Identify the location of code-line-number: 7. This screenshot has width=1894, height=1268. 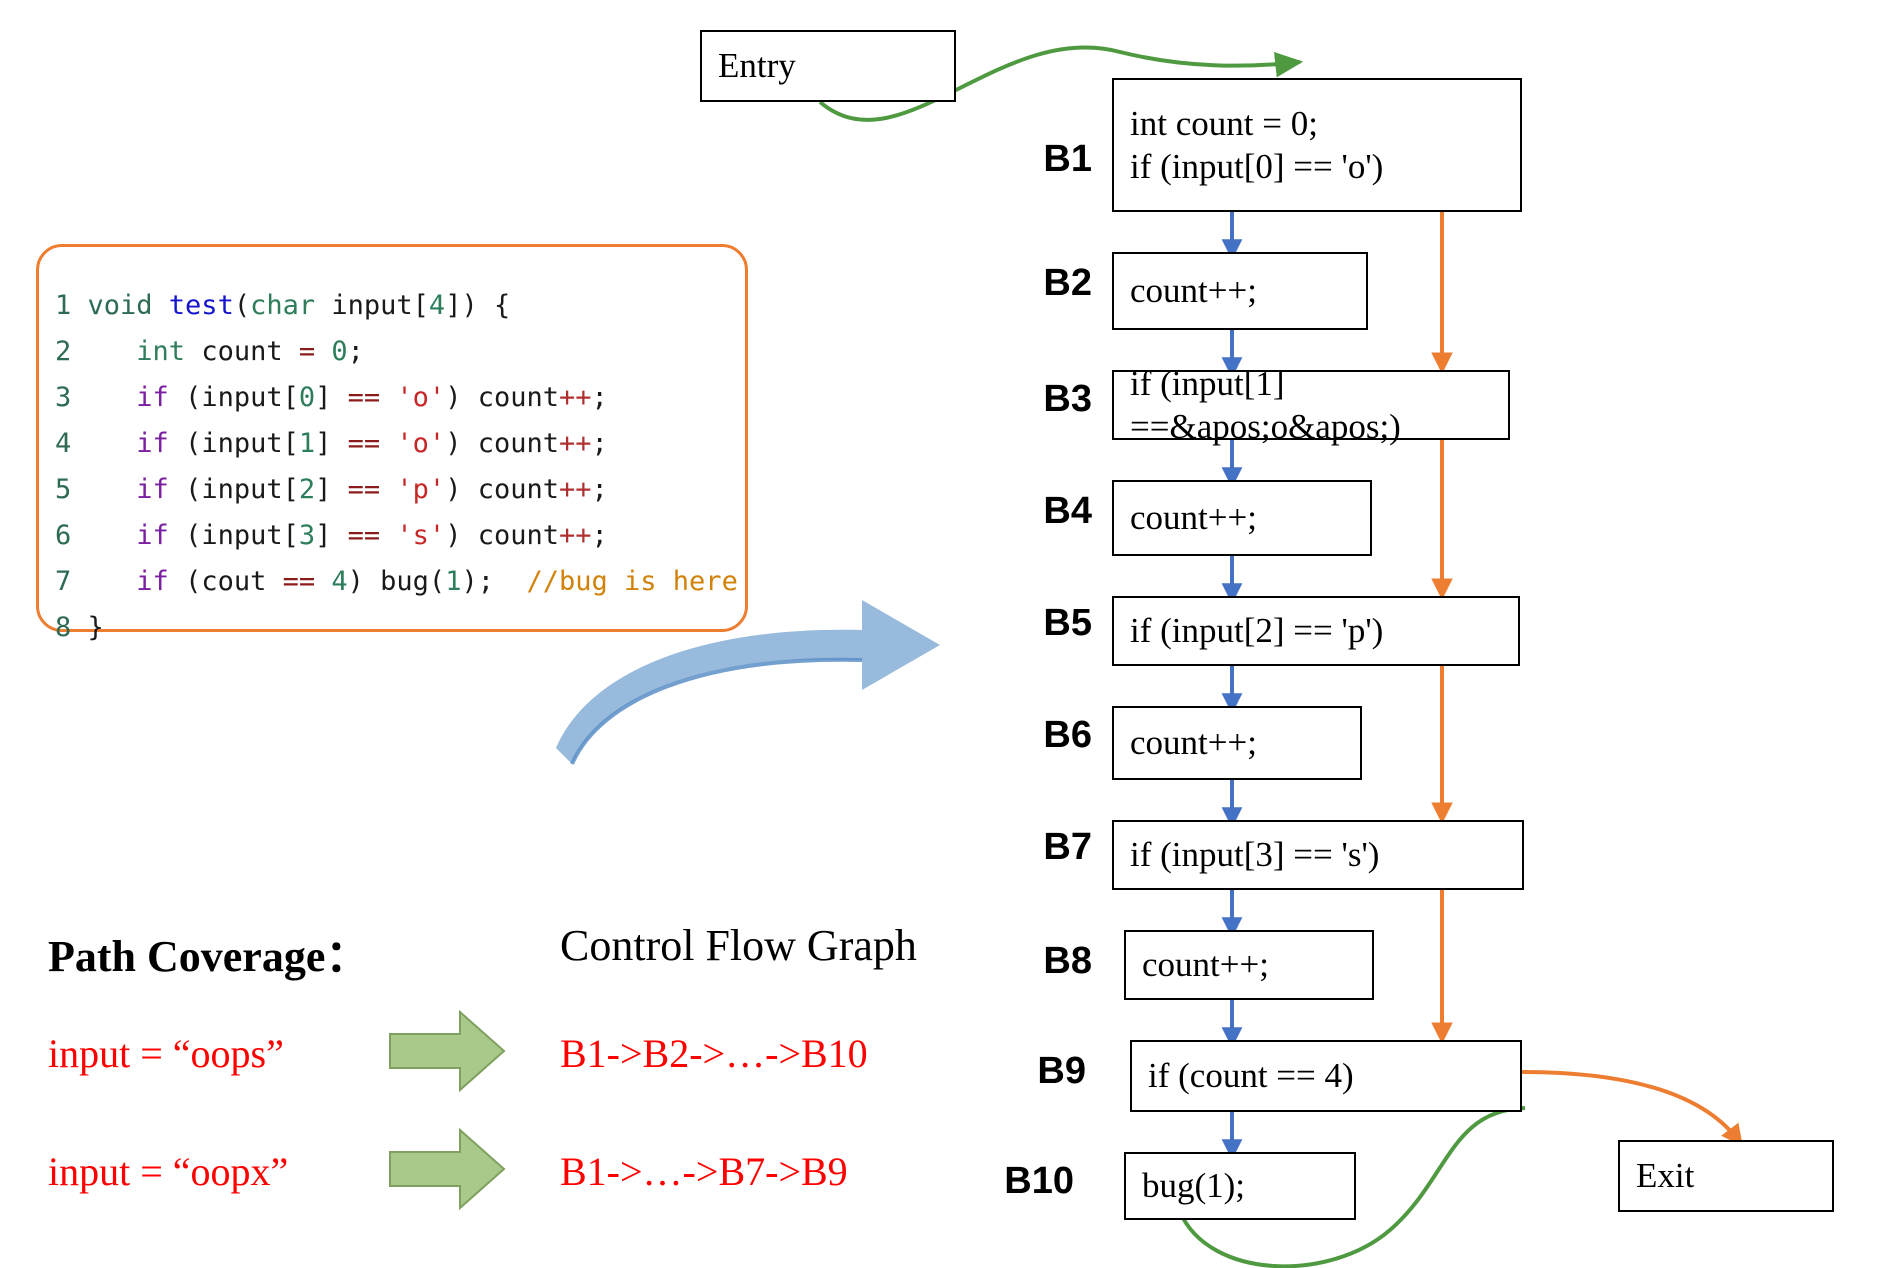
(71, 581).